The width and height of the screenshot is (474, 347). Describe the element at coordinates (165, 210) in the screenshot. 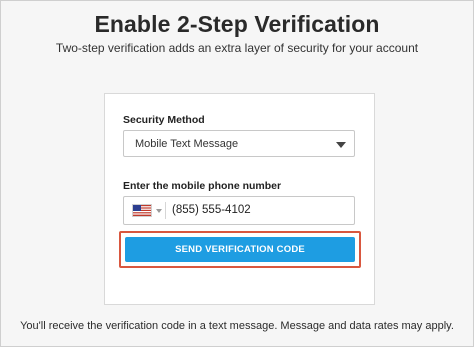

I see `field-divider` at that location.